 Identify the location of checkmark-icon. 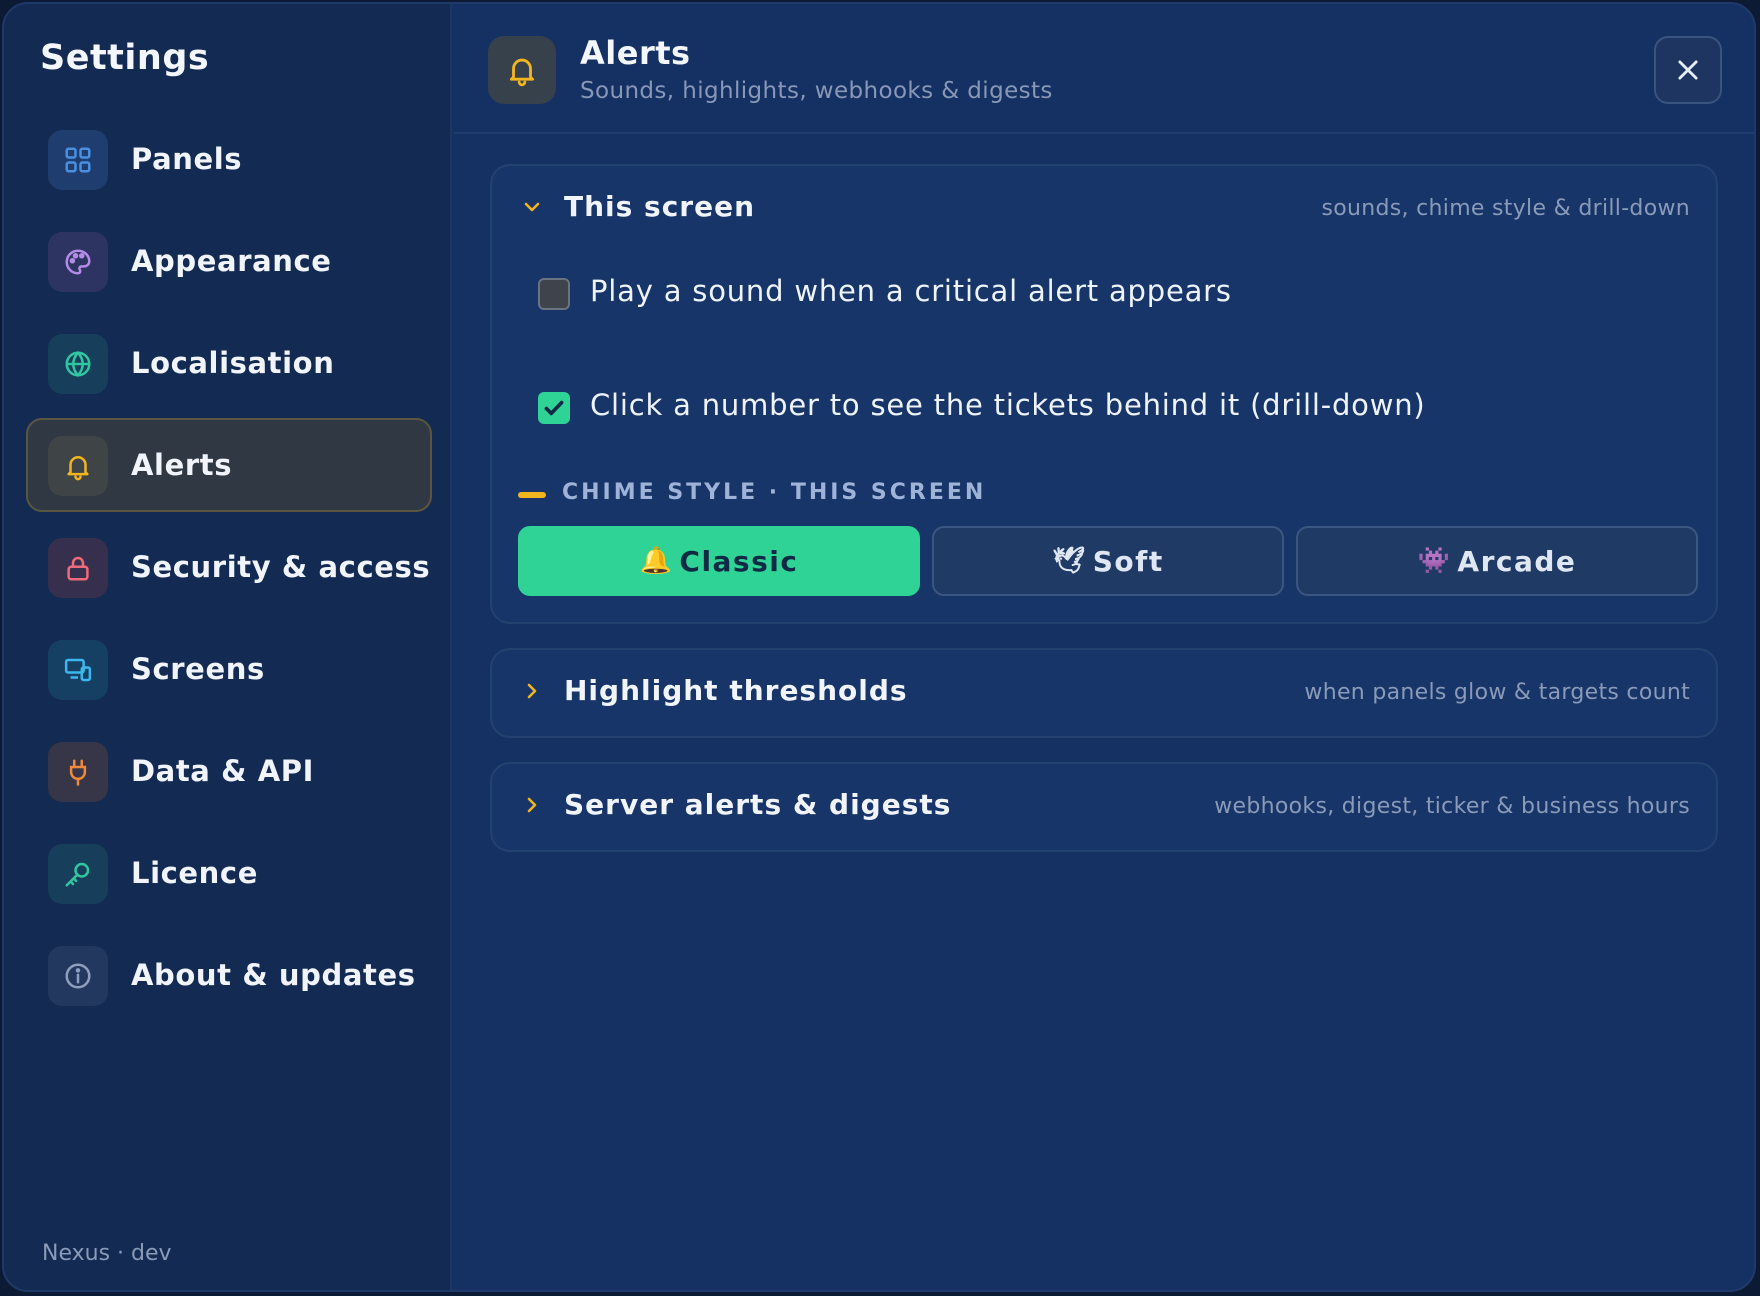
(554, 408).